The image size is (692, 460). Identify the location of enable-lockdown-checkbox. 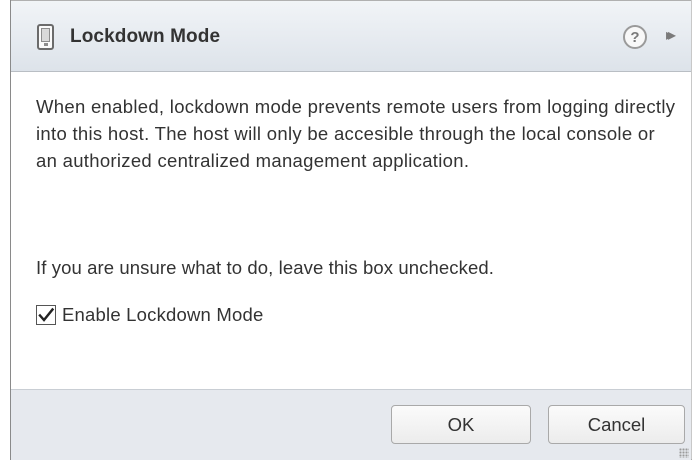
(46, 315).